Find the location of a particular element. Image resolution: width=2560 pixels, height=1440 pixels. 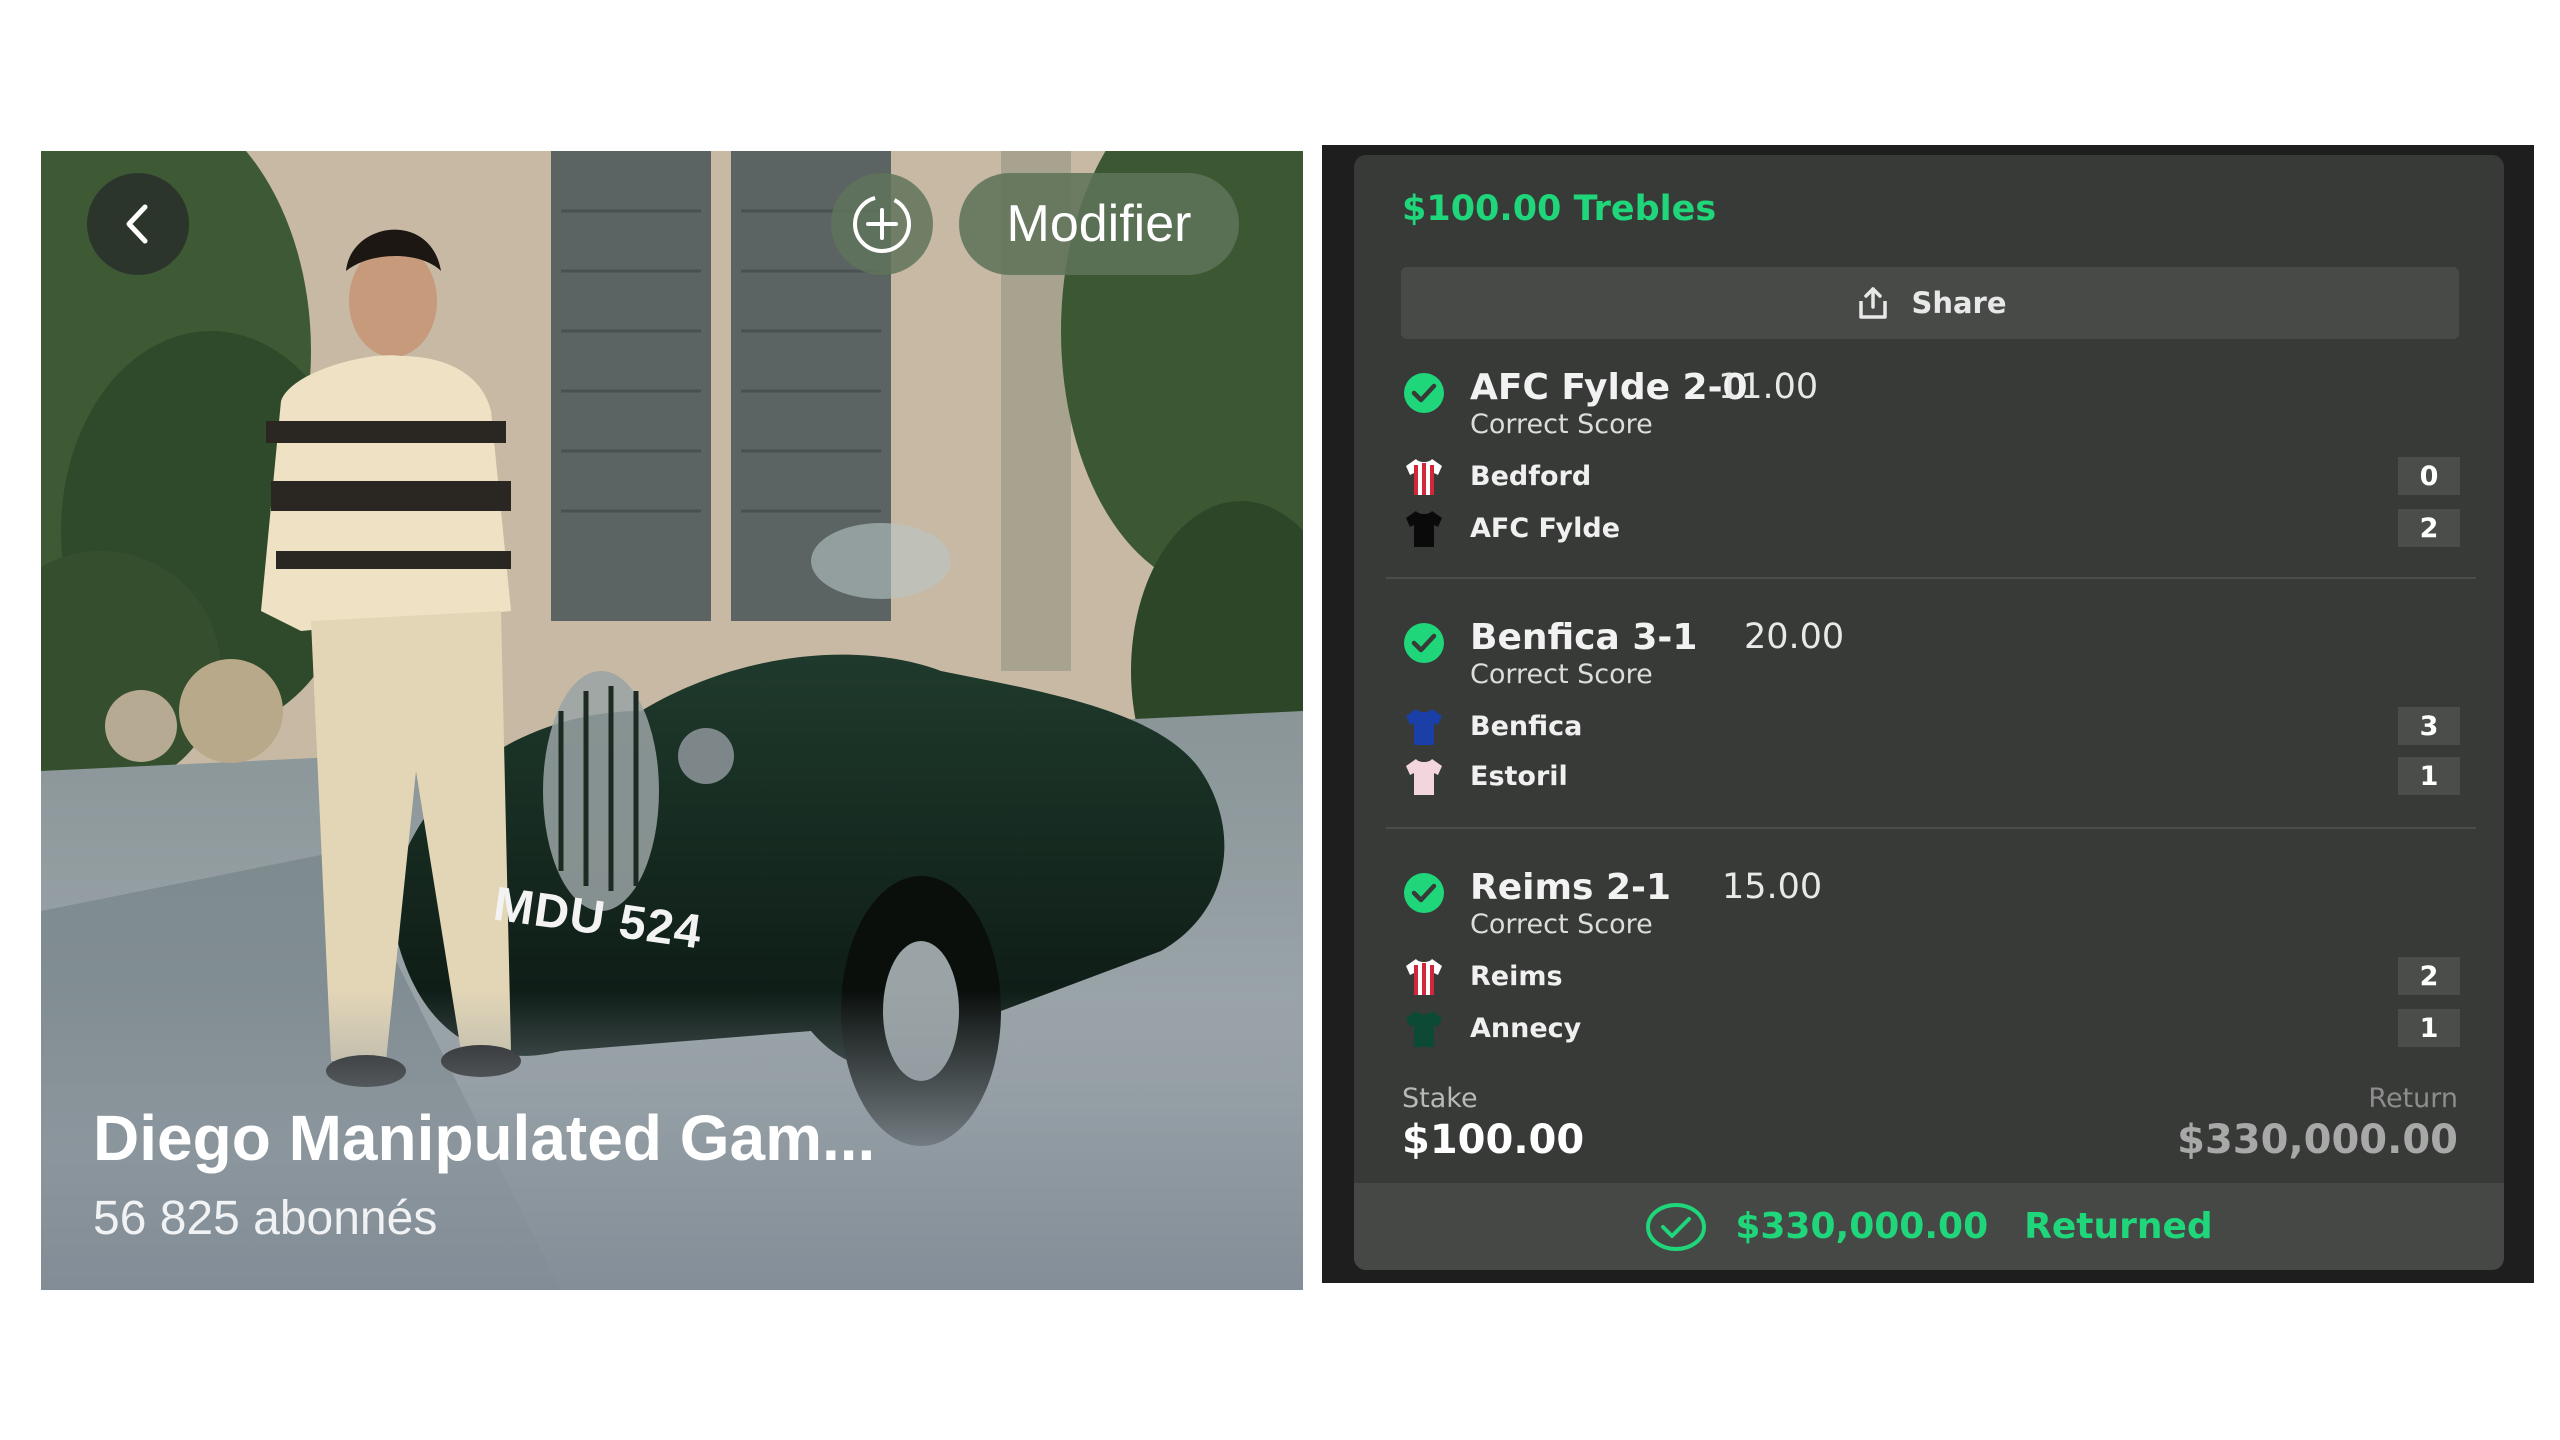

returned-amount: $330,000.00 is located at coordinates (1862, 1226).